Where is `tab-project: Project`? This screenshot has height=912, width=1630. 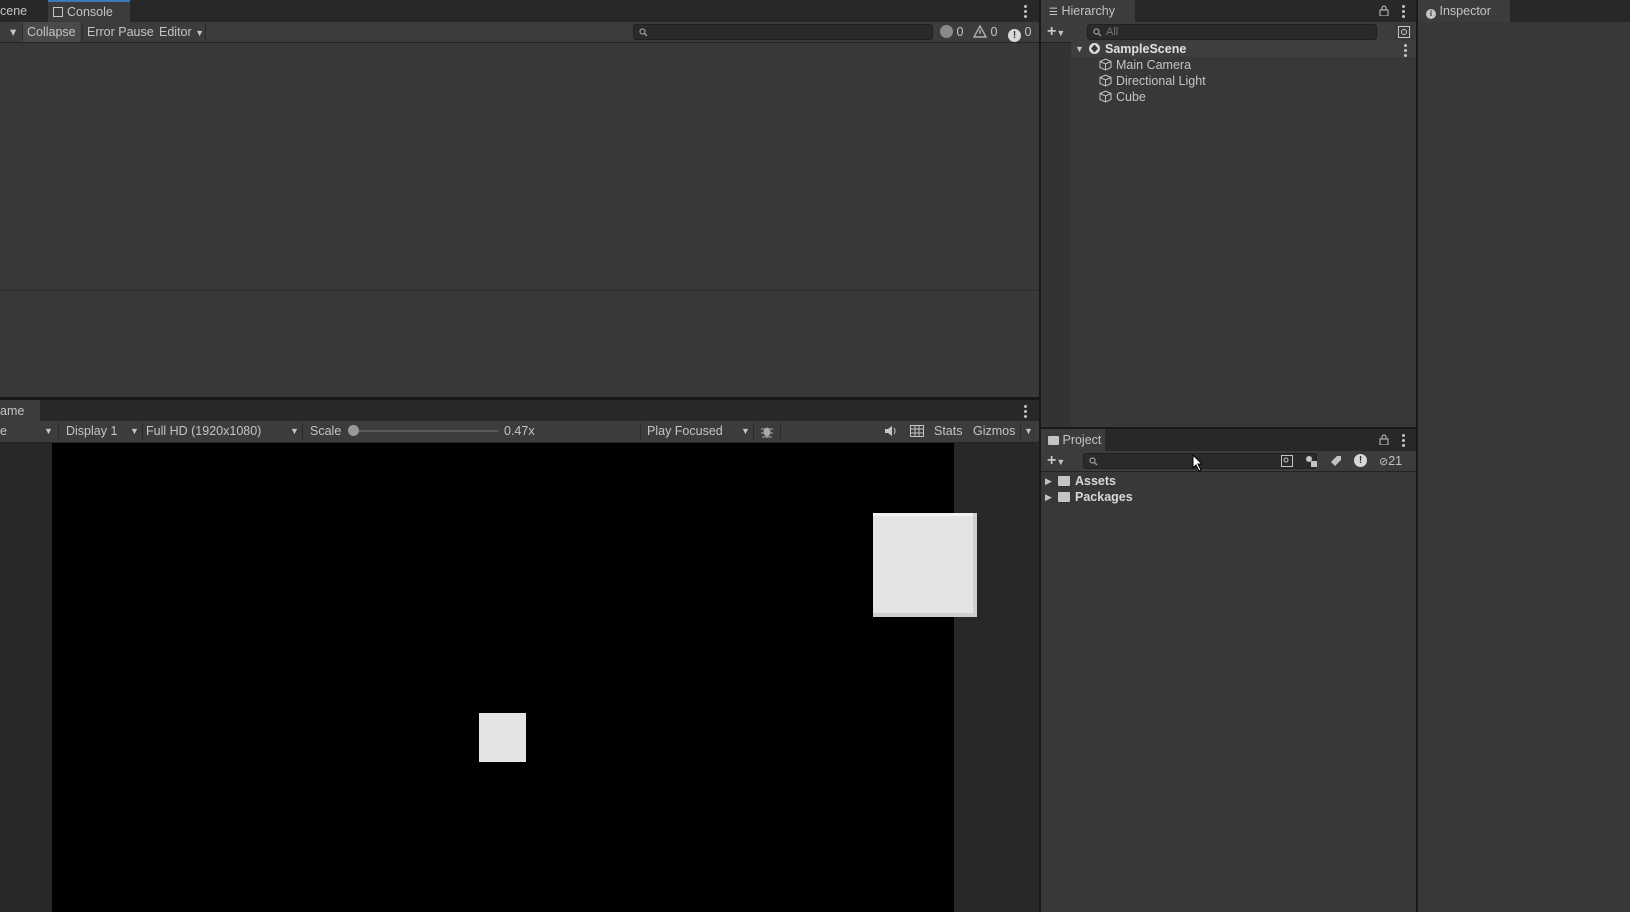
tab-project: Project is located at coordinates (1073, 440).